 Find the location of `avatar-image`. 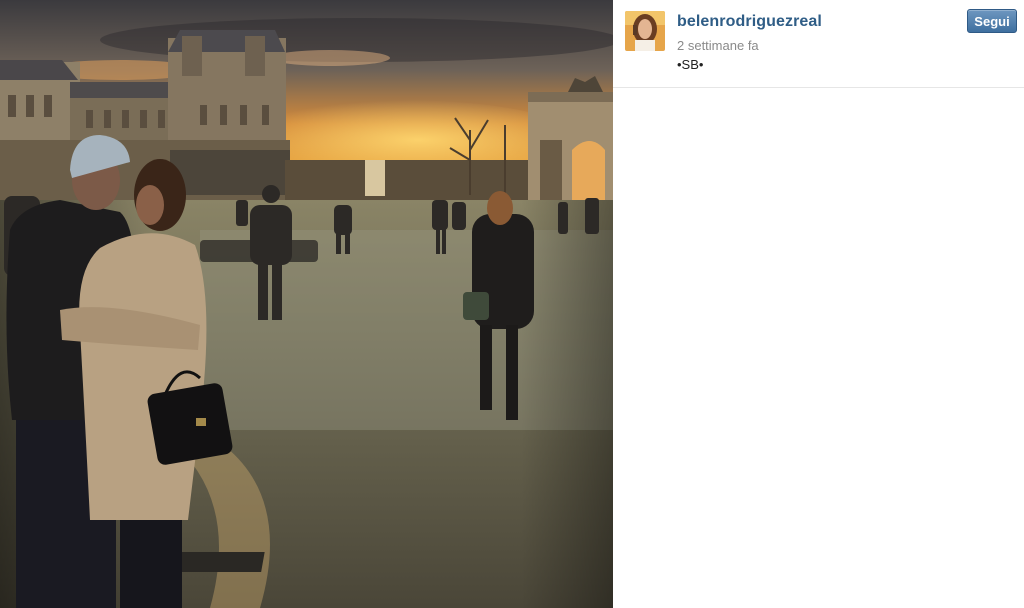

avatar-image is located at coordinates (645, 31).